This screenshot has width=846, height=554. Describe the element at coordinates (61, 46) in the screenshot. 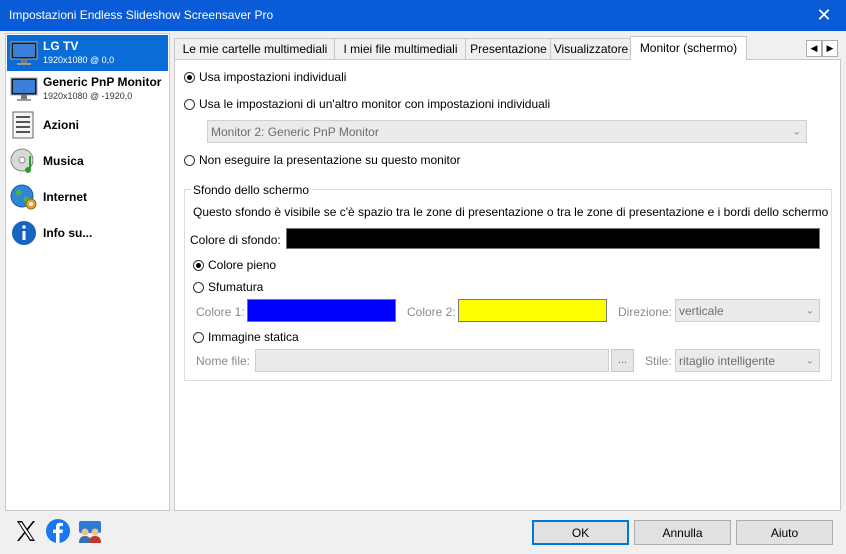

I see `sidebar-item-label: LG TV` at that location.